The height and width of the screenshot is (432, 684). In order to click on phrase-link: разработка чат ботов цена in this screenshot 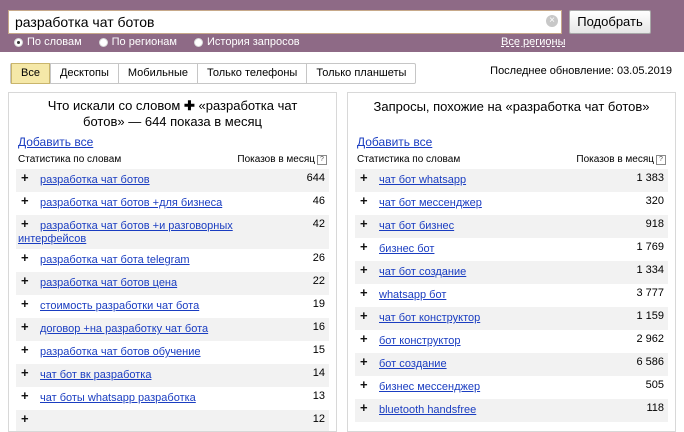, I will do `click(164, 283)`.